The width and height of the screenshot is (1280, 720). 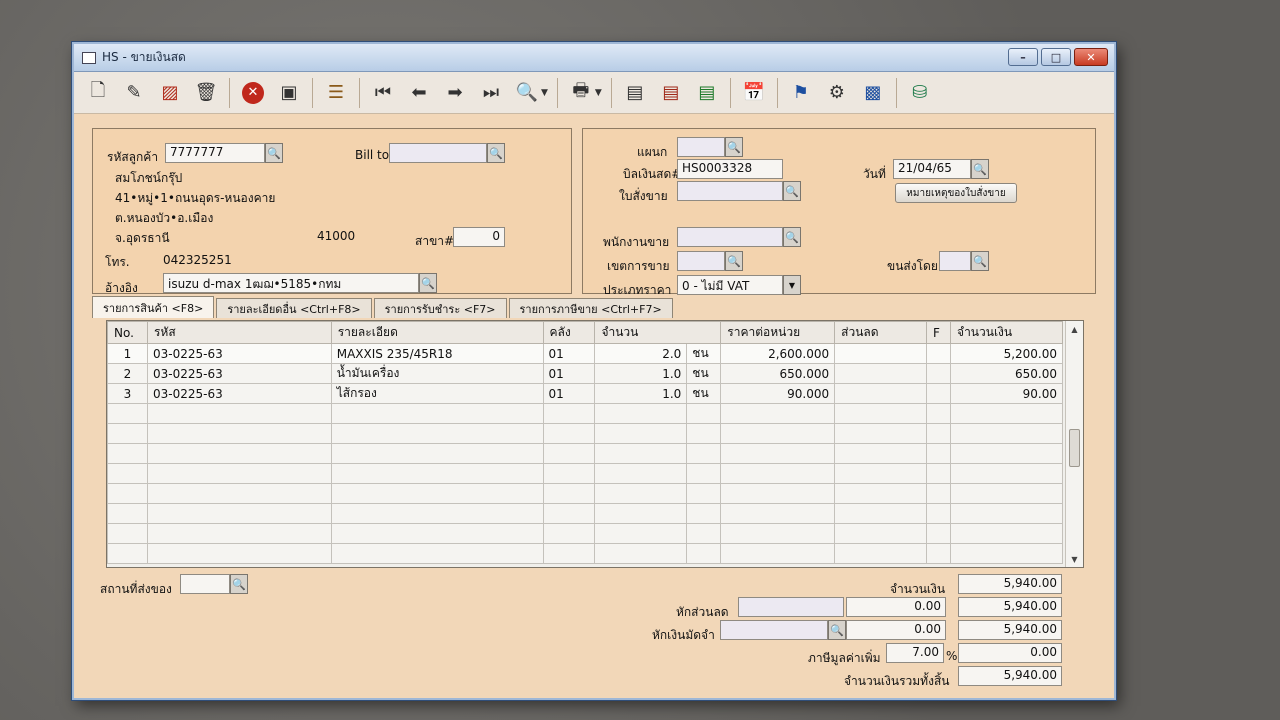 I want to click on grid-scrollbar: ▲ ▼, so click(x=1074, y=444).